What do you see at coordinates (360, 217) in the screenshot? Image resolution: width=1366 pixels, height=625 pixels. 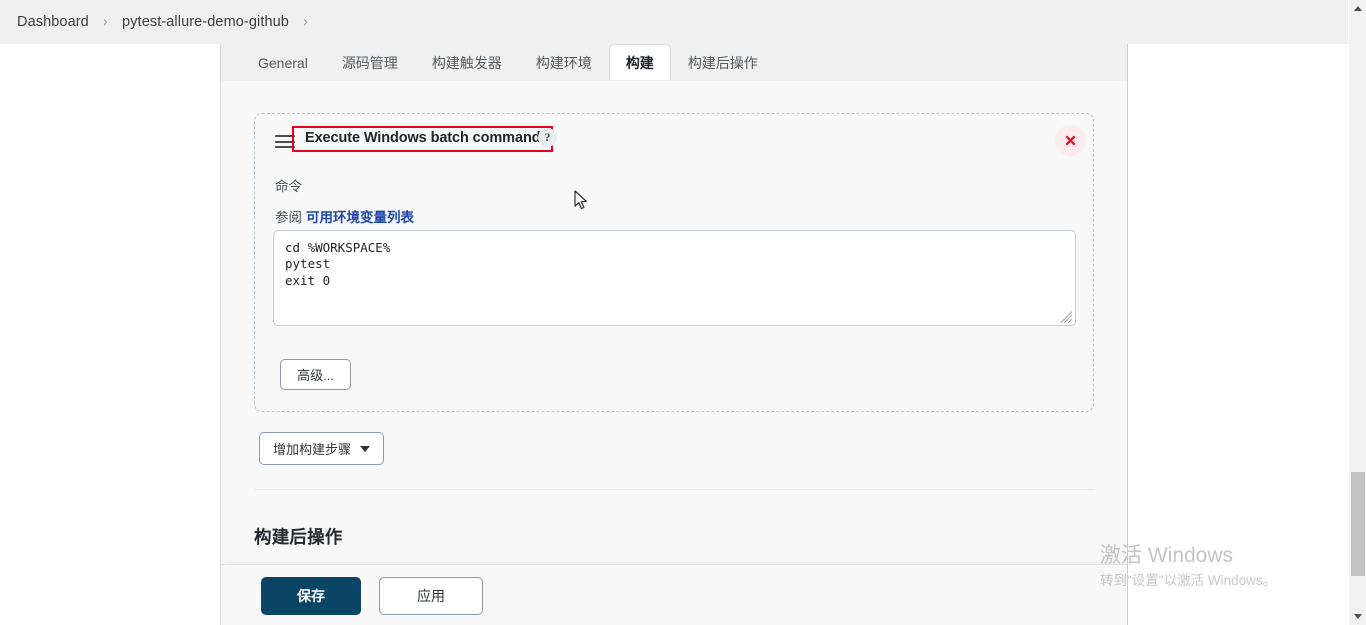 I see `available-environment-variables-link: 可用环境变量列表` at bounding box center [360, 217].